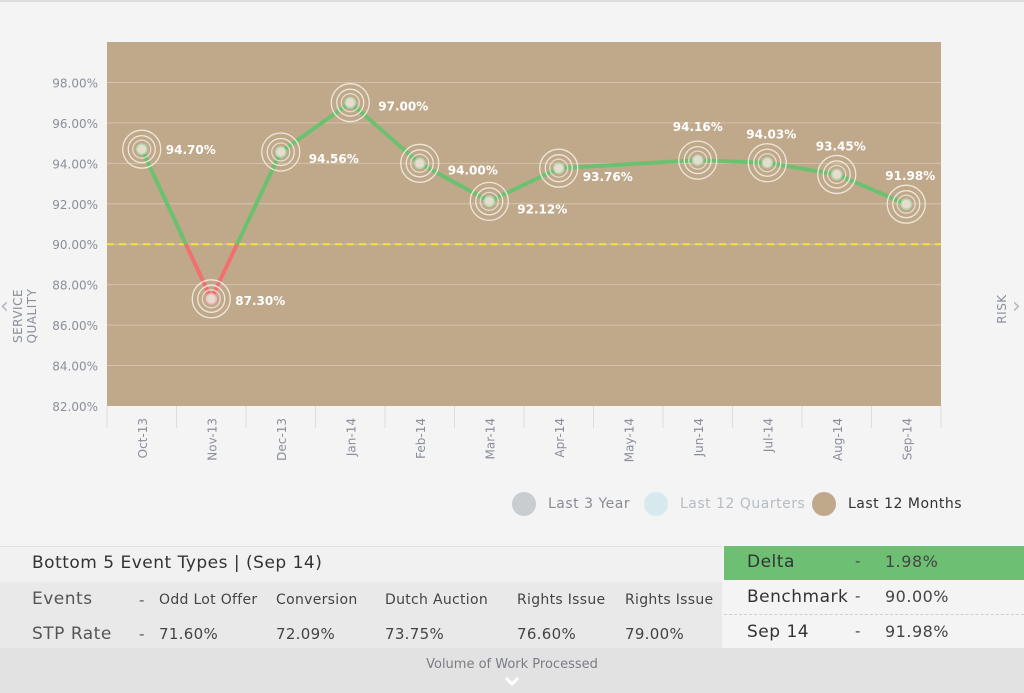 The image size is (1024, 693). What do you see at coordinates (75, 286) in the screenshot?
I see `y-tick-label: 88.00%` at bounding box center [75, 286].